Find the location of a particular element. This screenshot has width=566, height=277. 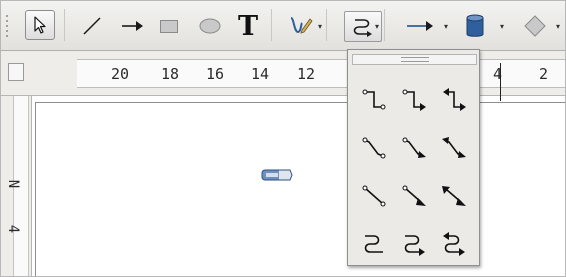

curve-pen-icon is located at coordinates (301, 25).